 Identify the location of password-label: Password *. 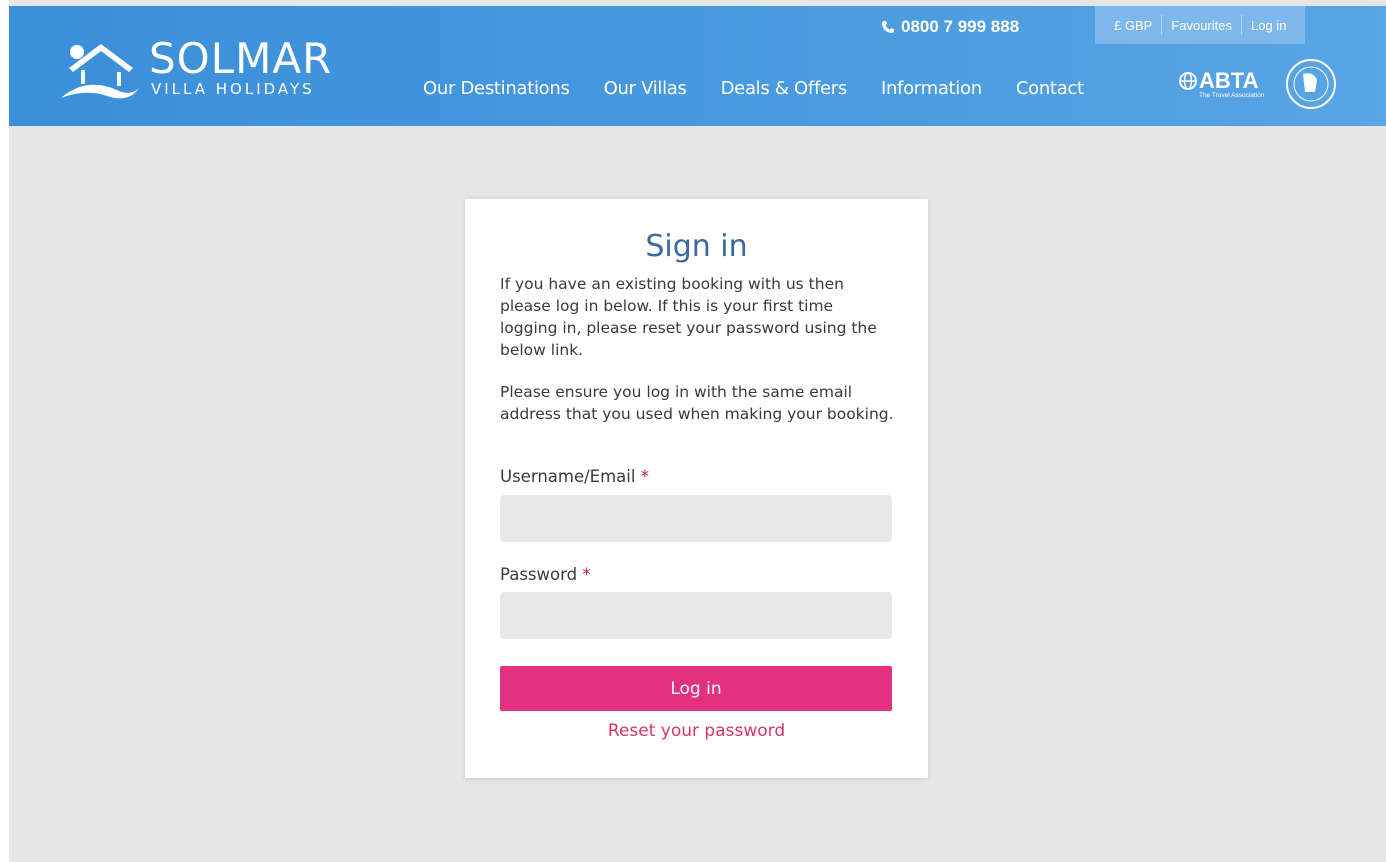
(545, 574).